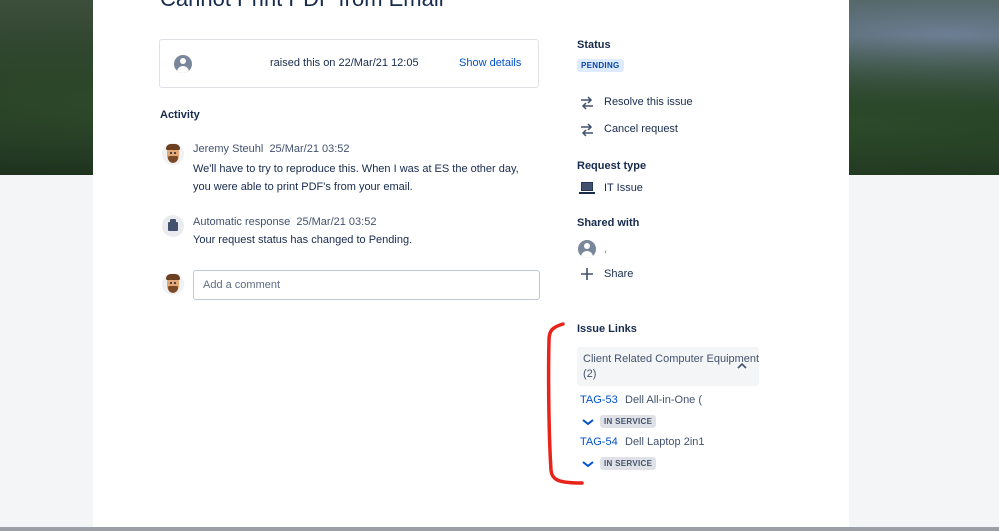 The width and height of the screenshot is (999, 531). What do you see at coordinates (242, 222) in the screenshot?
I see `activity-author-name: Automatic response` at bounding box center [242, 222].